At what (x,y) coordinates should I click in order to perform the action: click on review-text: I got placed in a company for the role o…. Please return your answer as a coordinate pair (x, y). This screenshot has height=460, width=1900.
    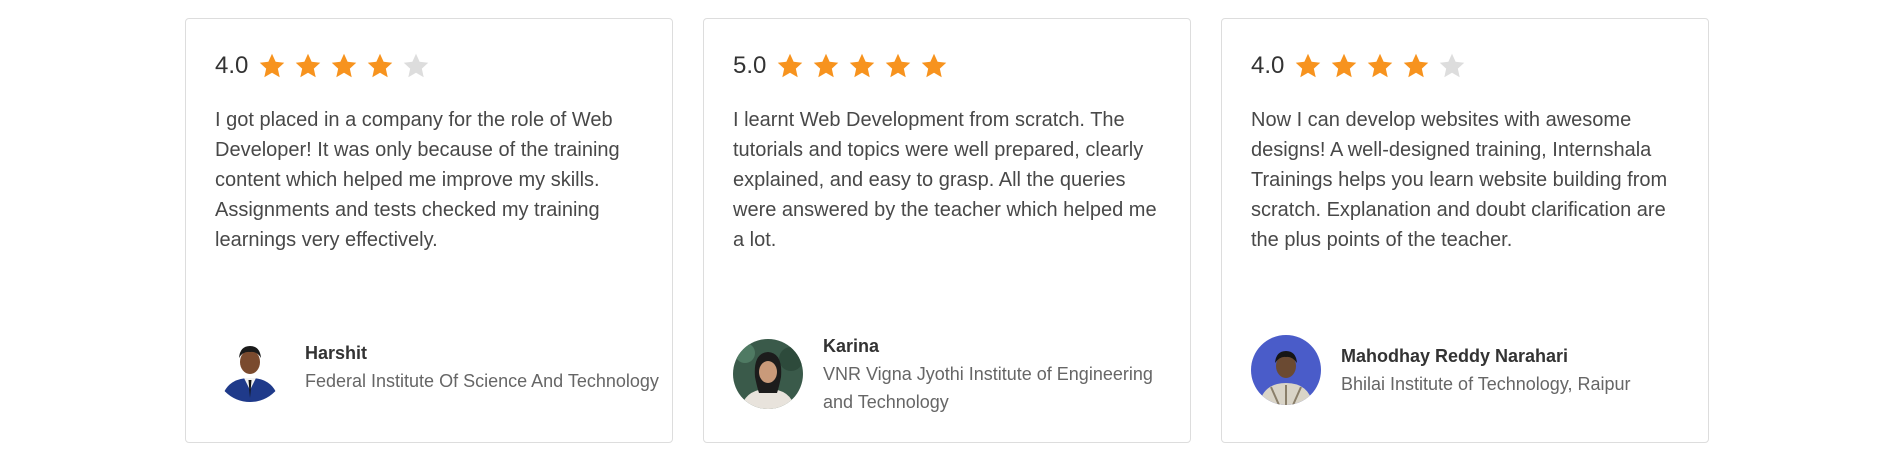
    Looking at the image, I should click on (417, 180).